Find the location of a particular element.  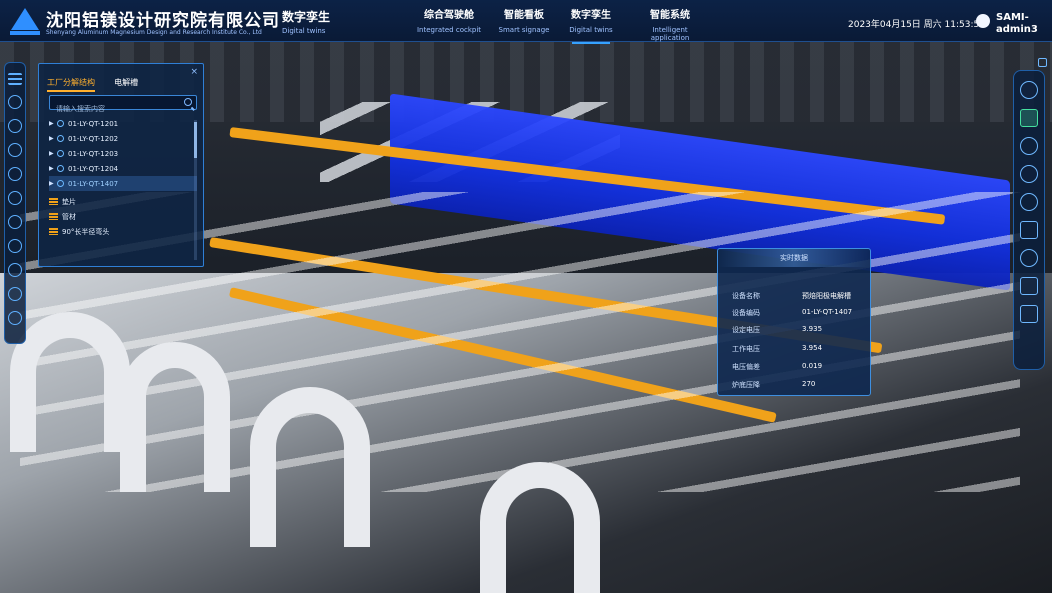

data-value: 3.954 is located at coordinates (812, 348).